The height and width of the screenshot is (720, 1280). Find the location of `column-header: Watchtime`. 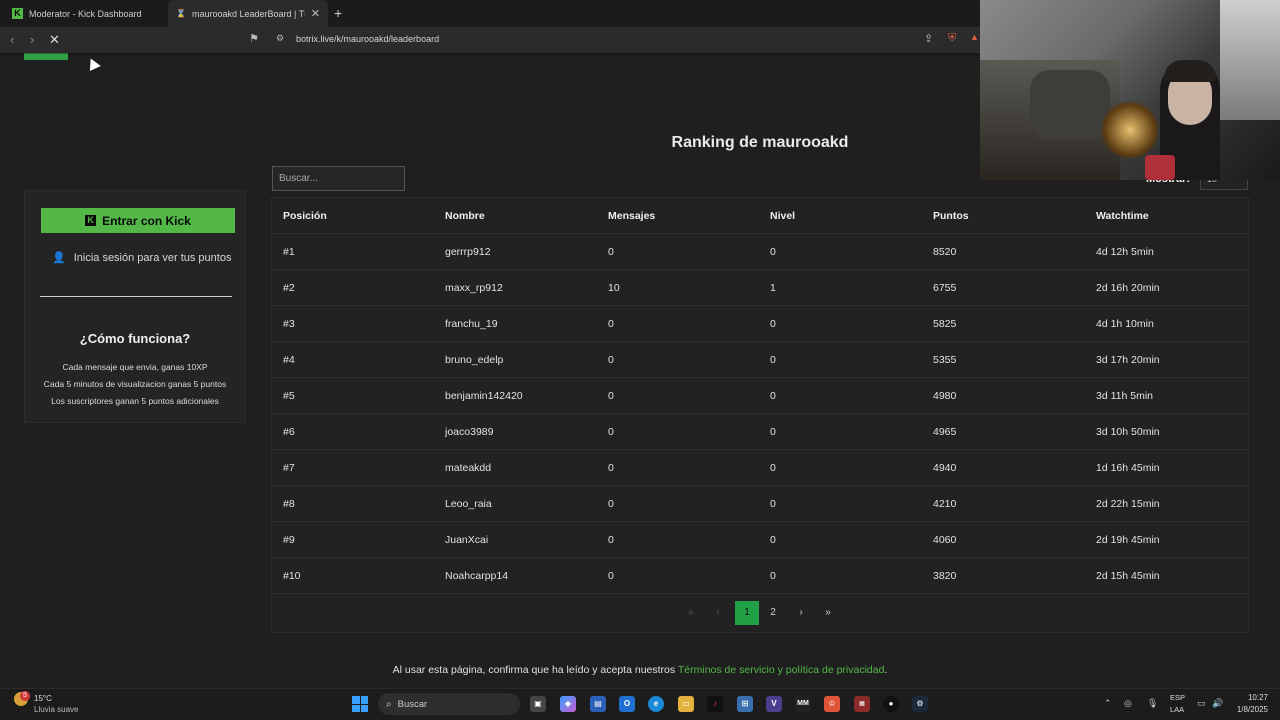

column-header: Watchtime is located at coordinates (1122, 216).